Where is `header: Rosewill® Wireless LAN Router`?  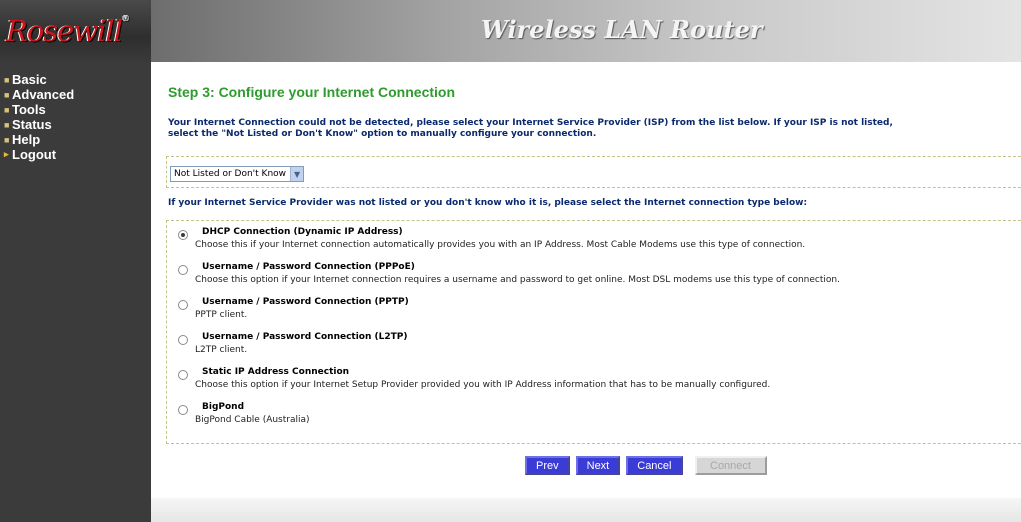
header: Rosewill® Wireless LAN Router is located at coordinates (510, 31).